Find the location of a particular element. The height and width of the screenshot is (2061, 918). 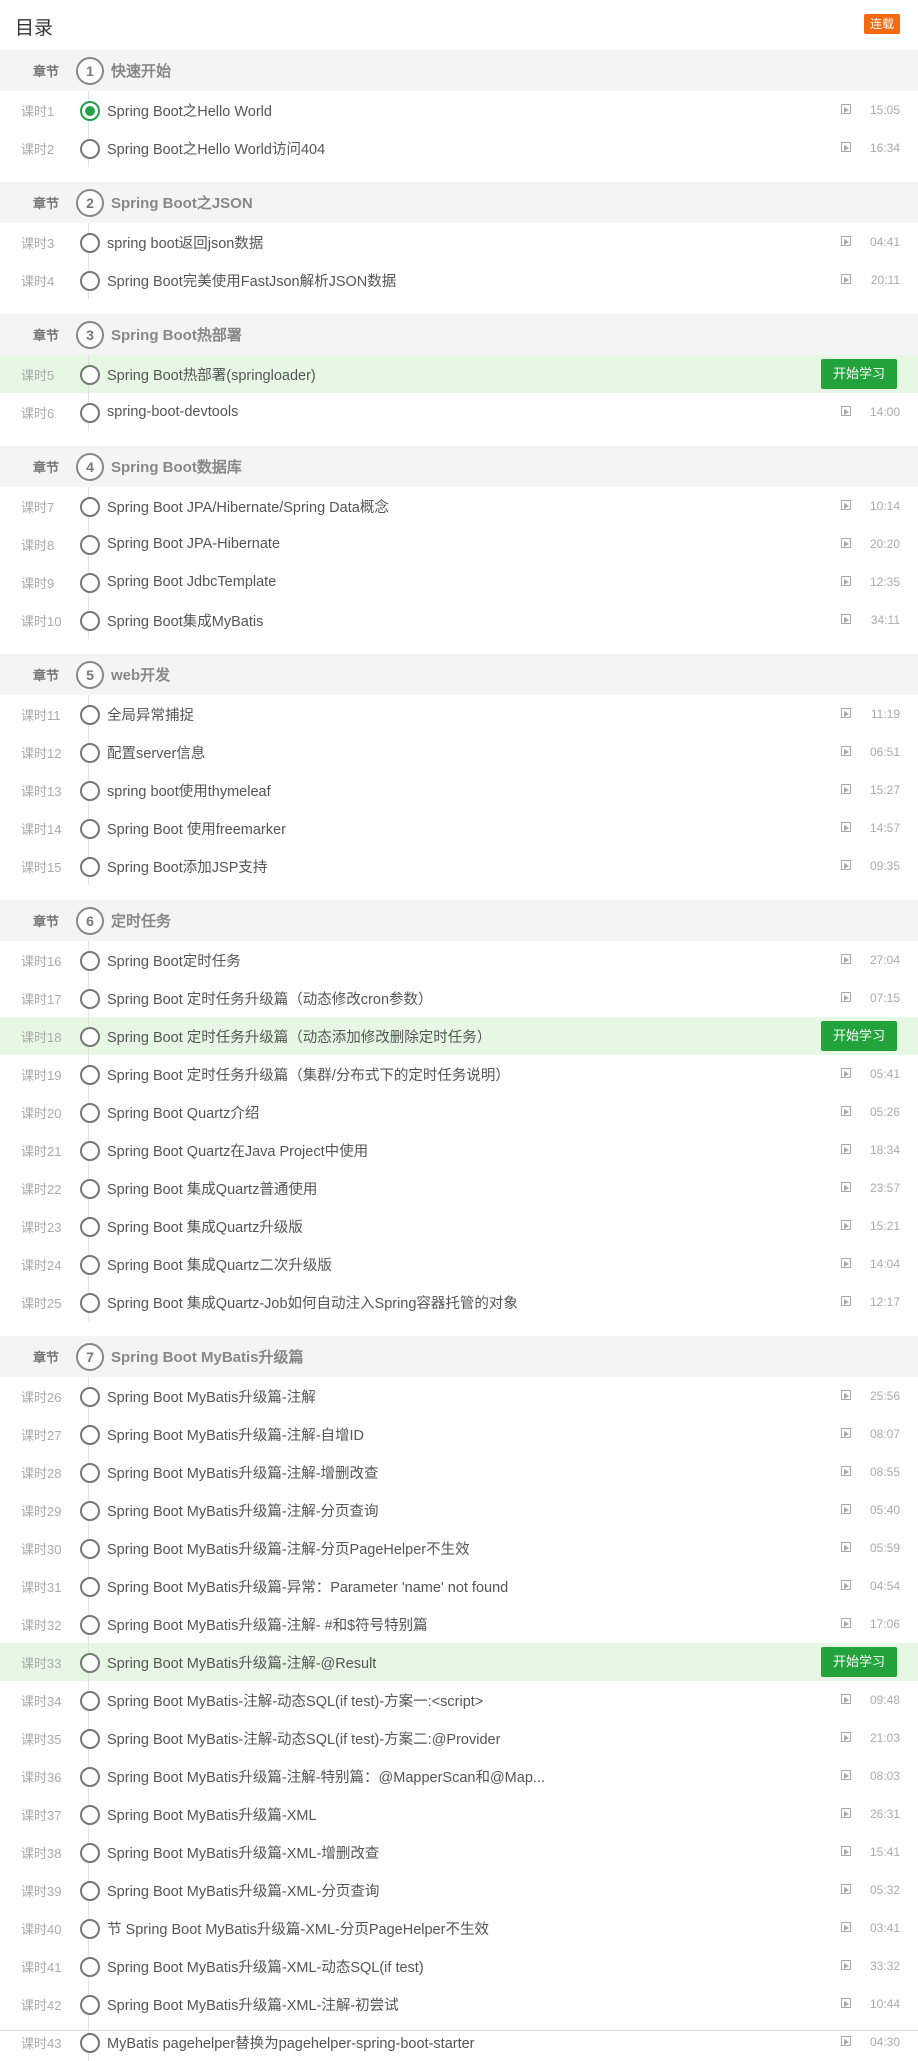

chapter-title: Spring Boot之JSON is located at coordinates (182, 203).